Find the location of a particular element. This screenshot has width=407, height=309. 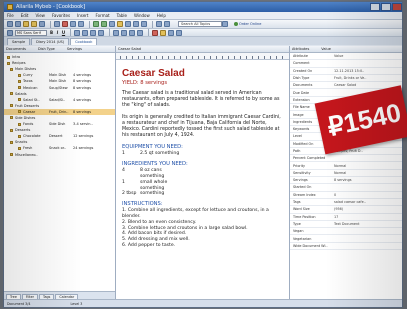

ingredient-item: small whole something is located at coordinates (154, 185).